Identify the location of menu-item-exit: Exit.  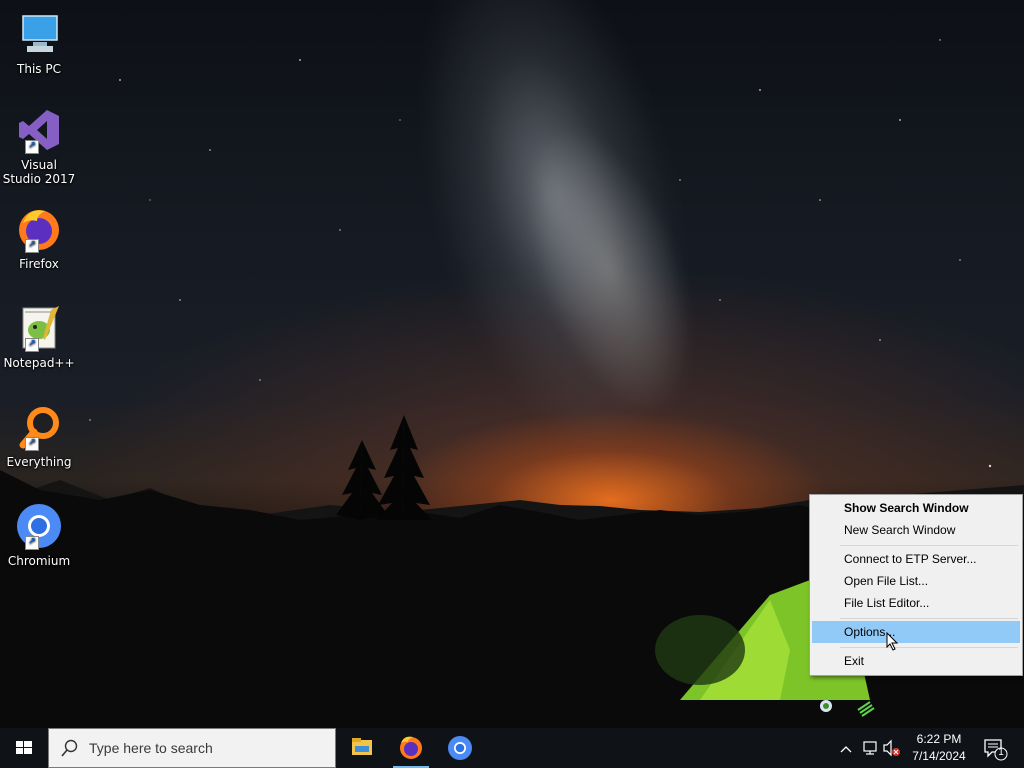
(916, 661).